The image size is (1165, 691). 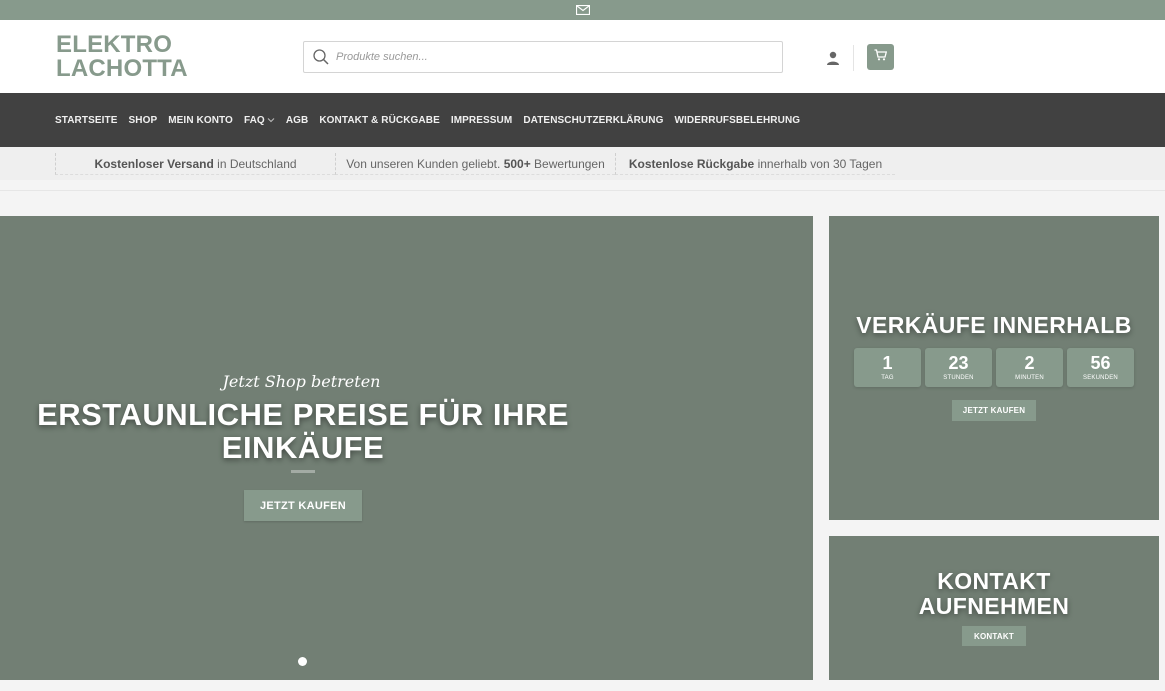 I want to click on search-icon, so click(x=321, y=57).